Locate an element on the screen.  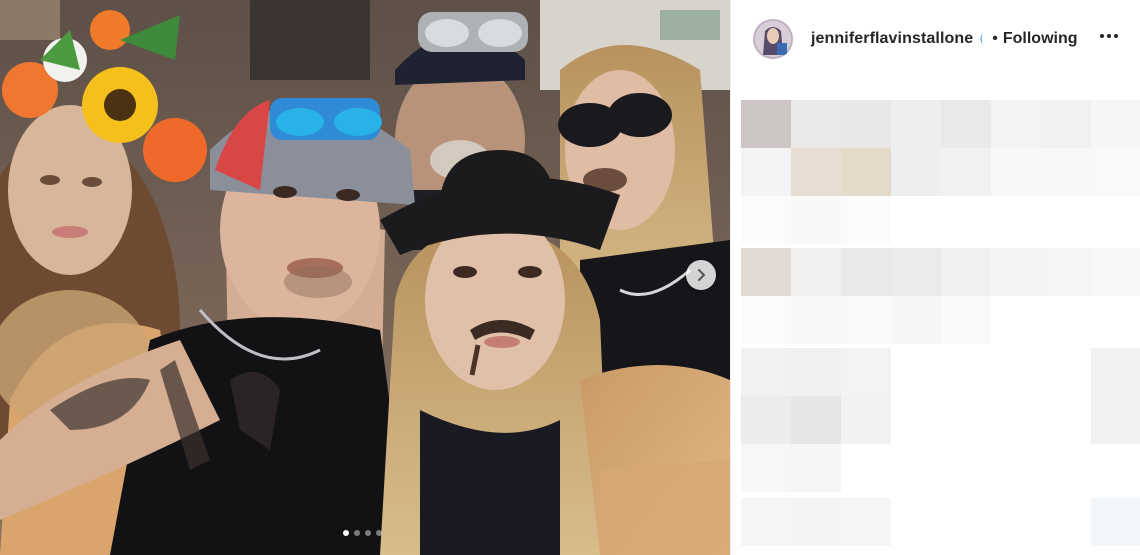
username-link: jenniferflavinstallone is located at coordinates (892, 39).